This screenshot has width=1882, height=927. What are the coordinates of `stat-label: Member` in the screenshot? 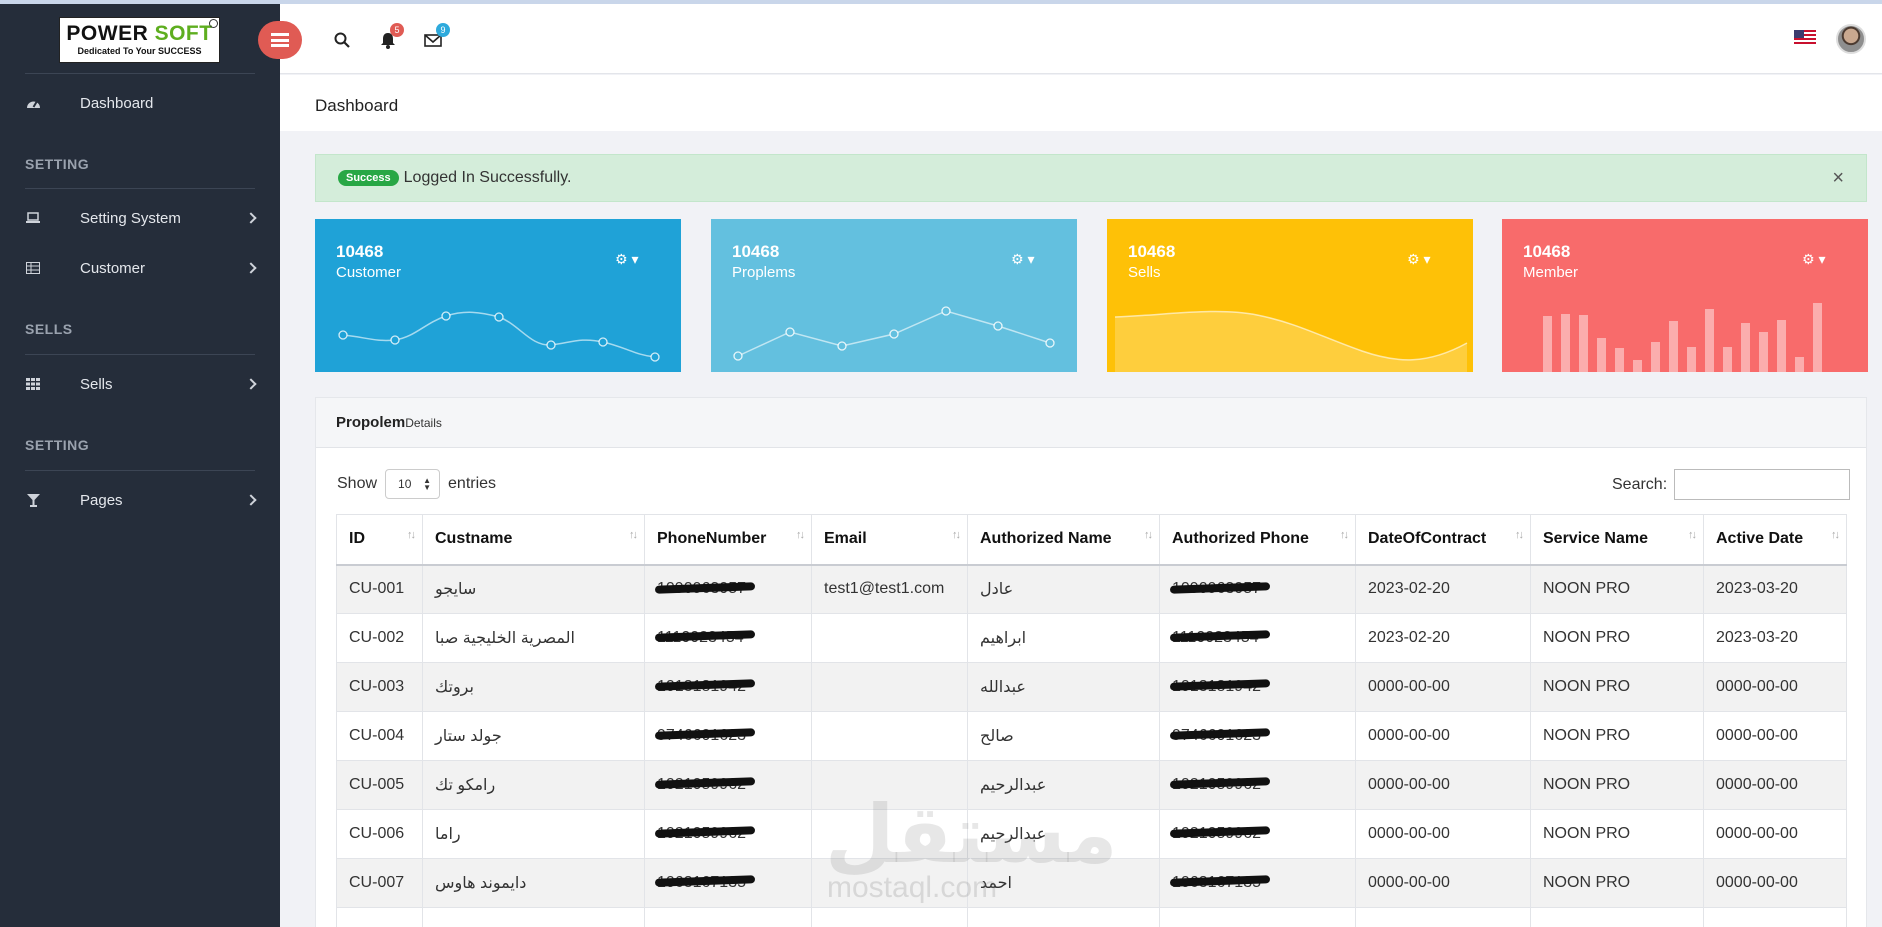 It's located at (1550, 272).